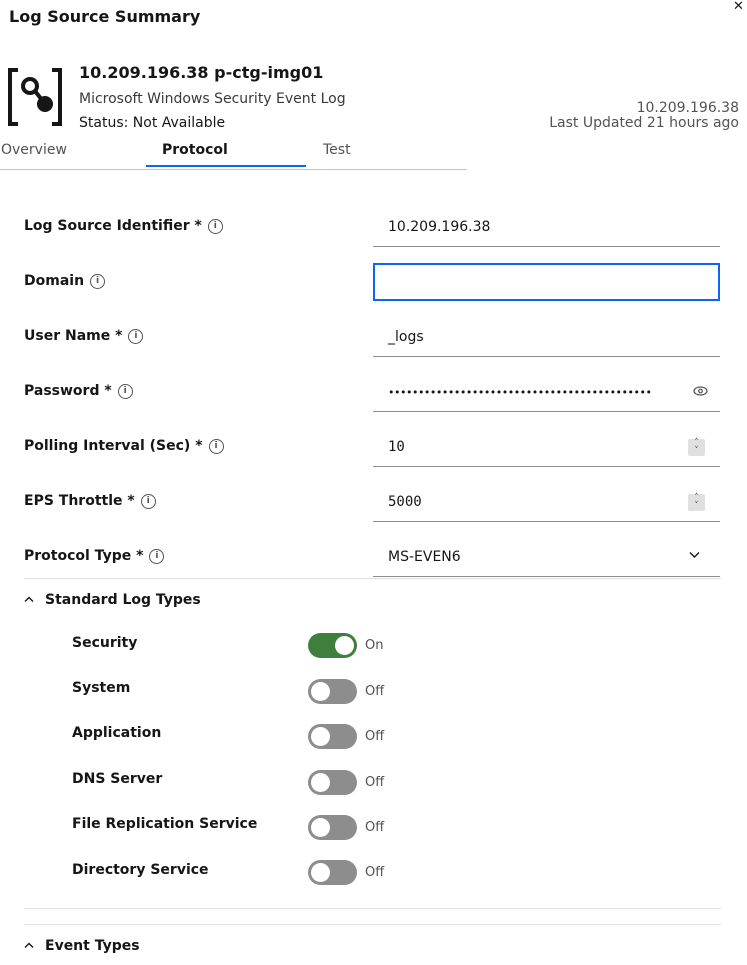  I want to click on log-source-status: Status: Not Available, so click(152, 123).